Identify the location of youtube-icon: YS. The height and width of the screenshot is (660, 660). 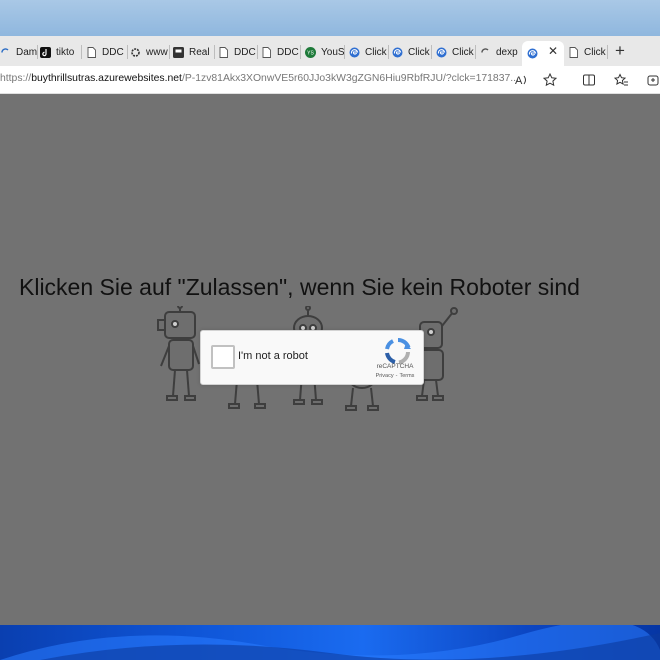
(310, 52).